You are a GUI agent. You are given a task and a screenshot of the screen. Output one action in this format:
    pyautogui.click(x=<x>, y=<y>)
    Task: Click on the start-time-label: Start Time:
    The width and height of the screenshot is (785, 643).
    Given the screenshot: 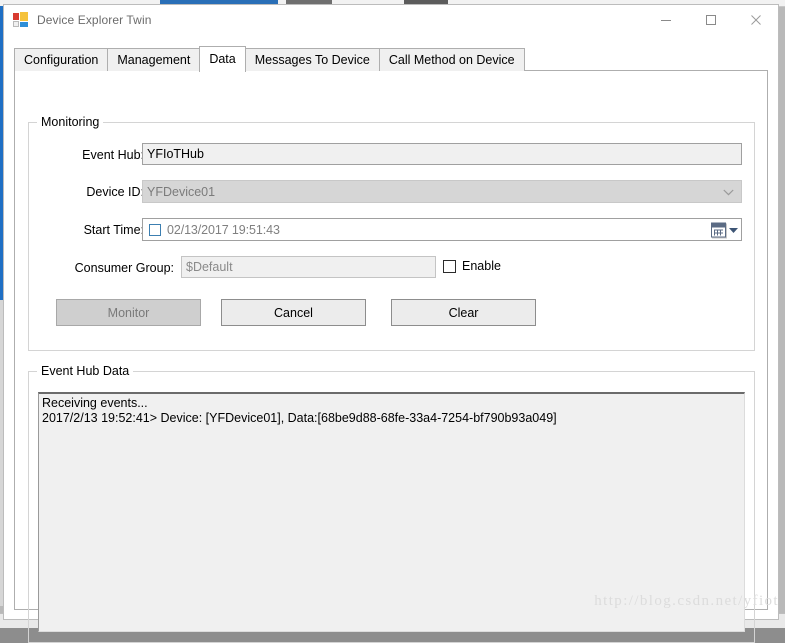 What is the action you would take?
    pyautogui.click(x=113, y=230)
    